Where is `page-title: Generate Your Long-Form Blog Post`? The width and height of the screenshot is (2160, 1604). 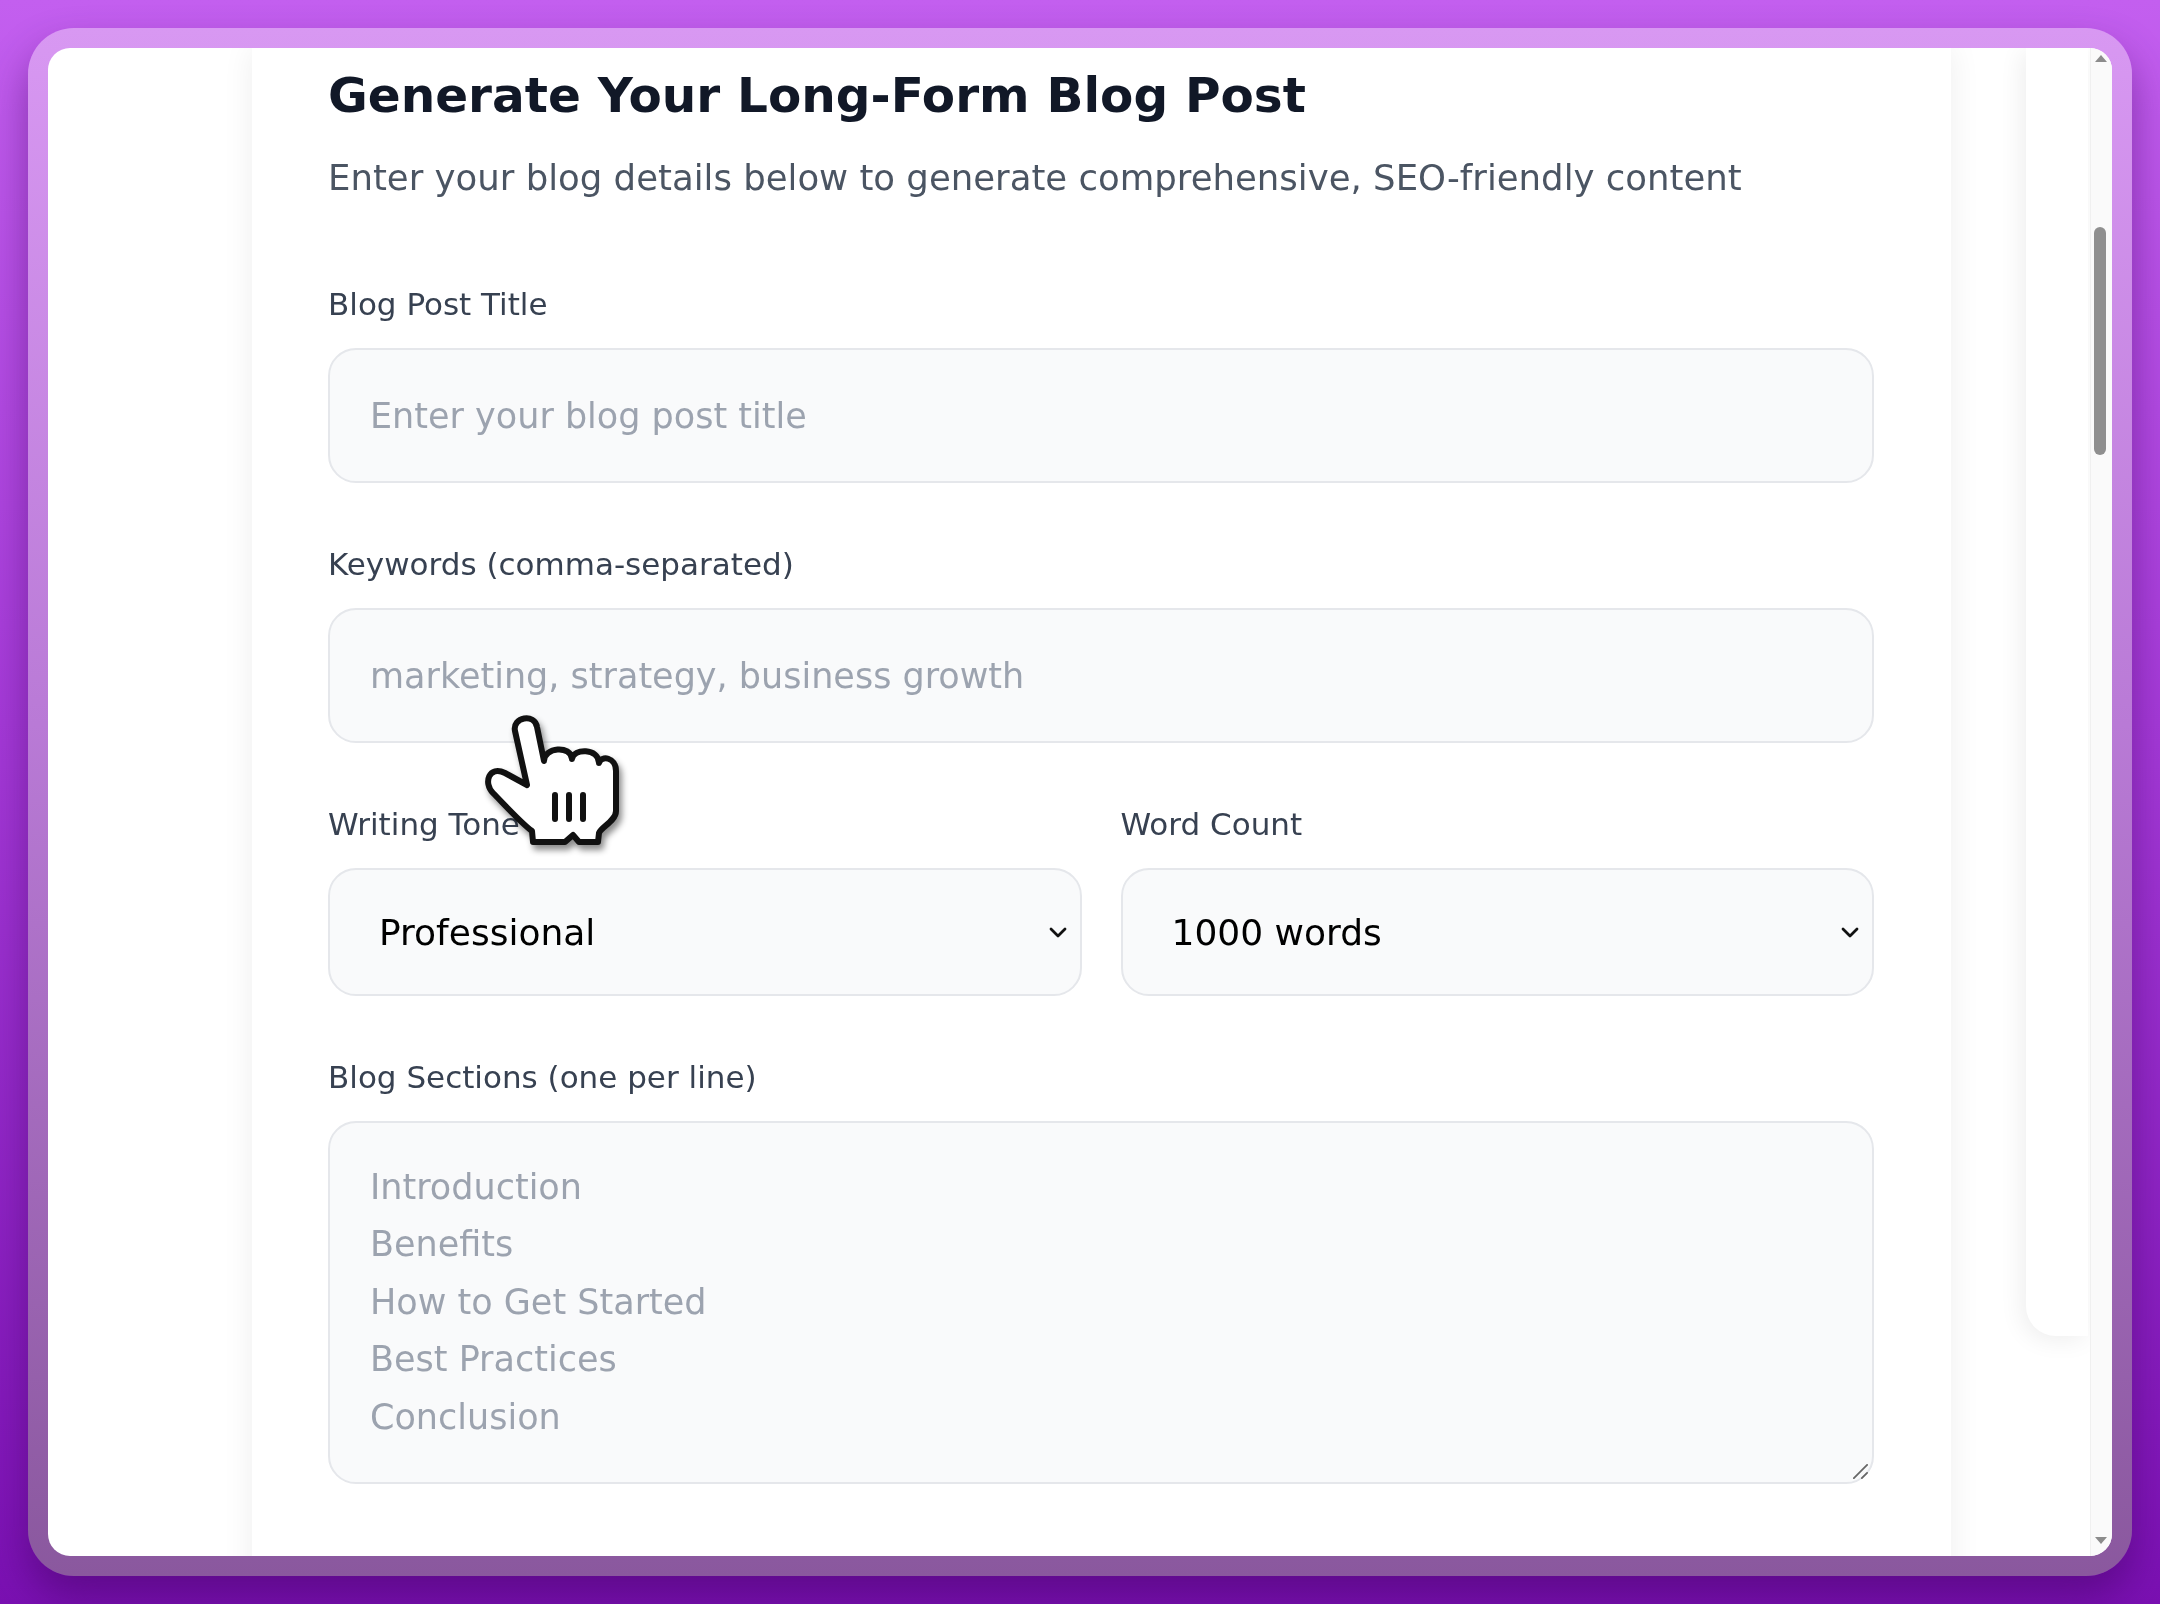 page-title: Generate Your Long-Form Blog Post is located at coordinates (817, 95).